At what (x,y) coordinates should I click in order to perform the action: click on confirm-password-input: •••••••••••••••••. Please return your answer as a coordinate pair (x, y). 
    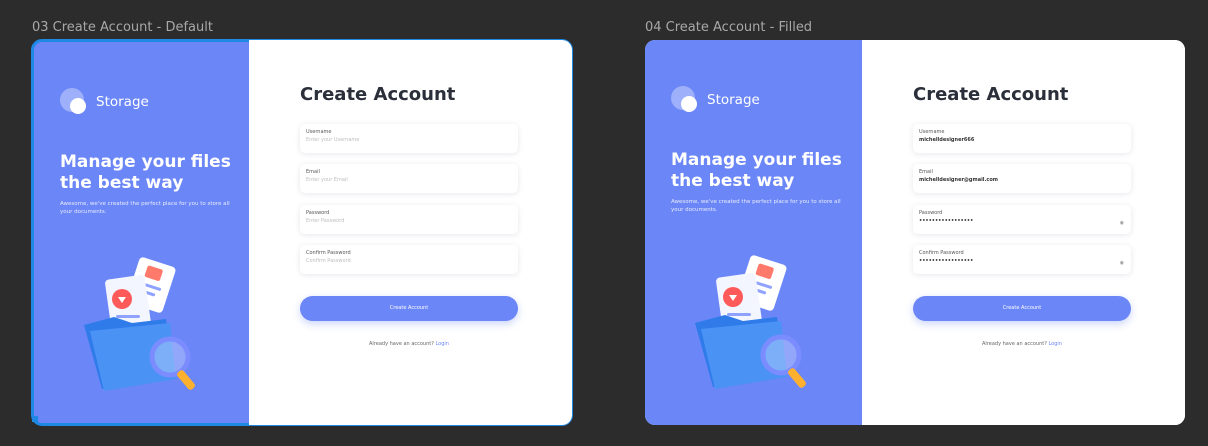
    Looking at the image, I should click on (1022, 261).